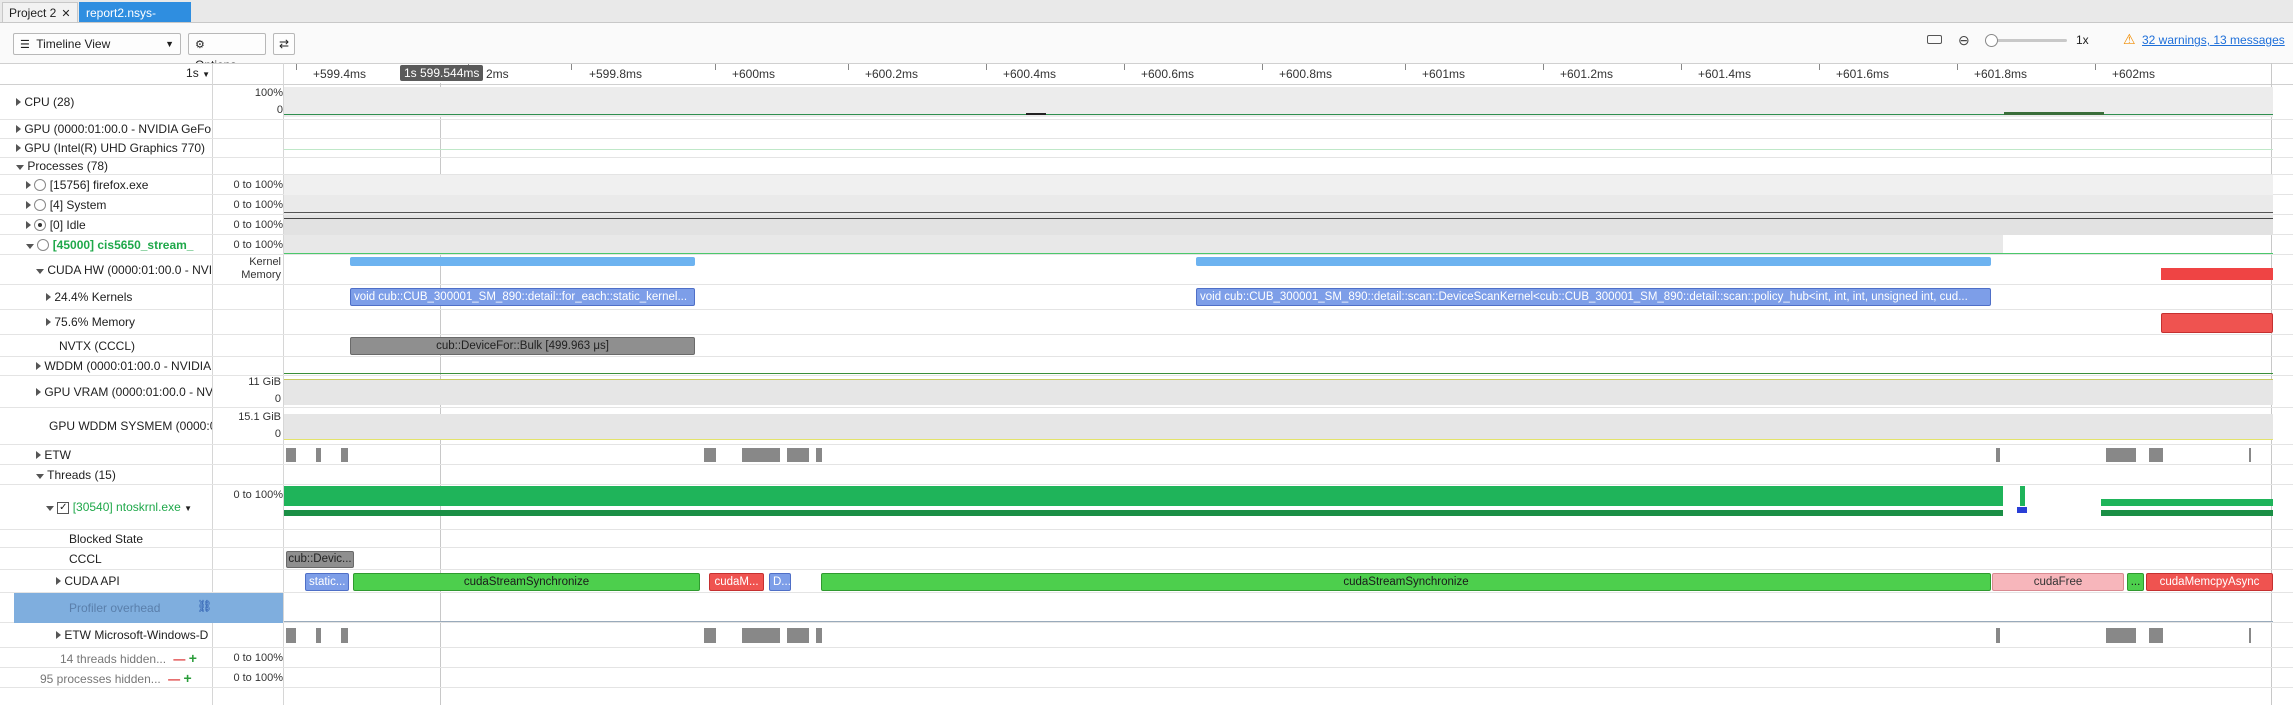 The width and height of the screenshot is (2293, 705). What do you see at coordinates (1146, 245) in the screenshot?
I see `row-cis5650: [45000] cis5650_stream_ 0 to 100%` at bounding box center [1146, 245].